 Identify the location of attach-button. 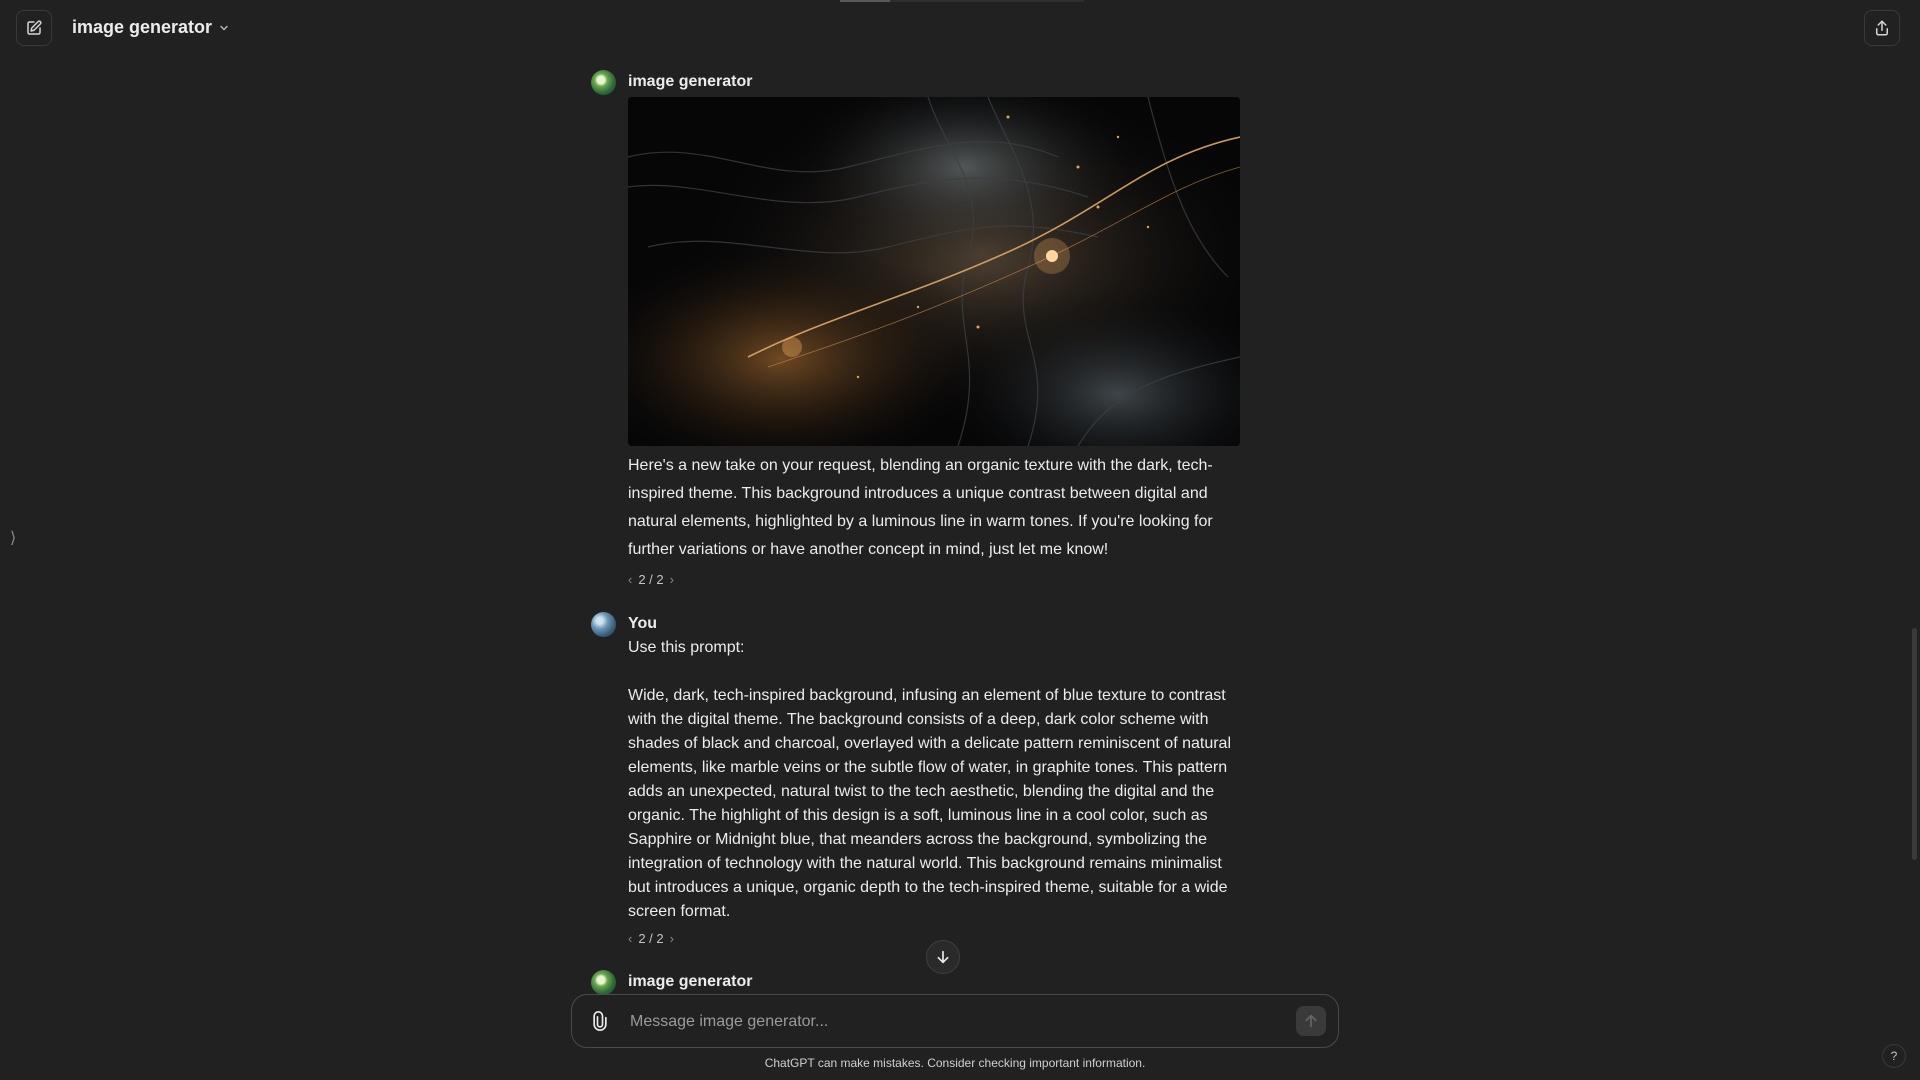
(600, 1021).